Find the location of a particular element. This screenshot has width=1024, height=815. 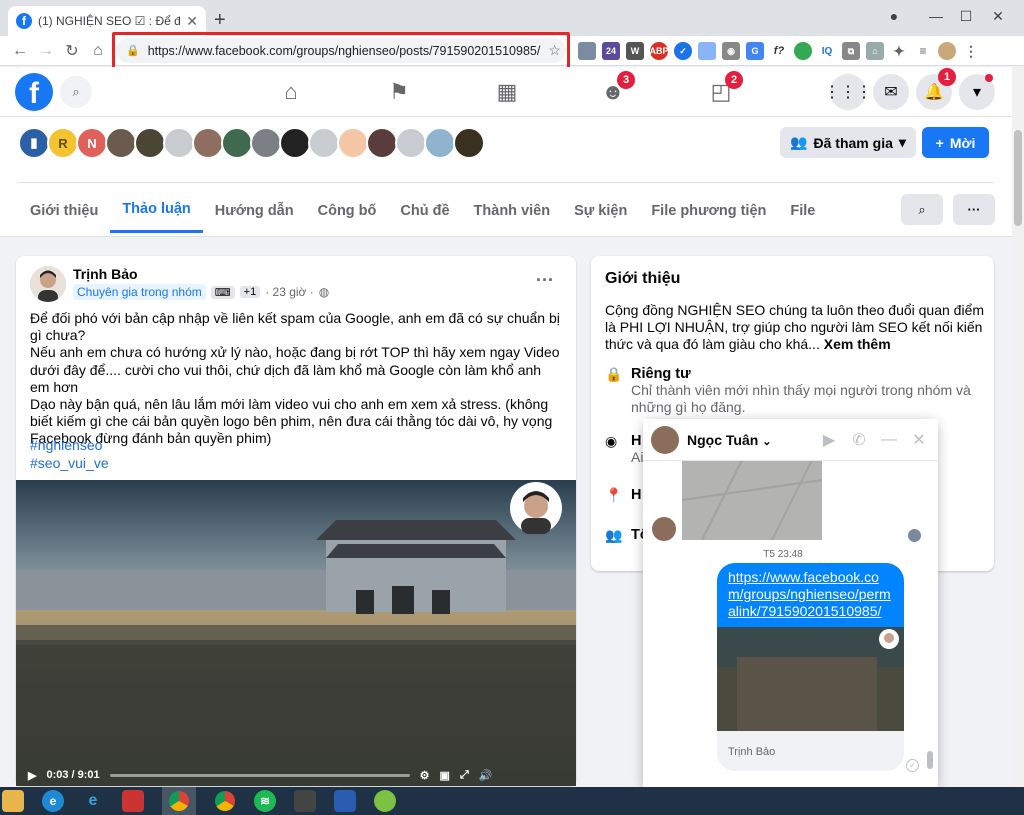

post-time: · 23 giờ · is located at coordinates (289, 292).